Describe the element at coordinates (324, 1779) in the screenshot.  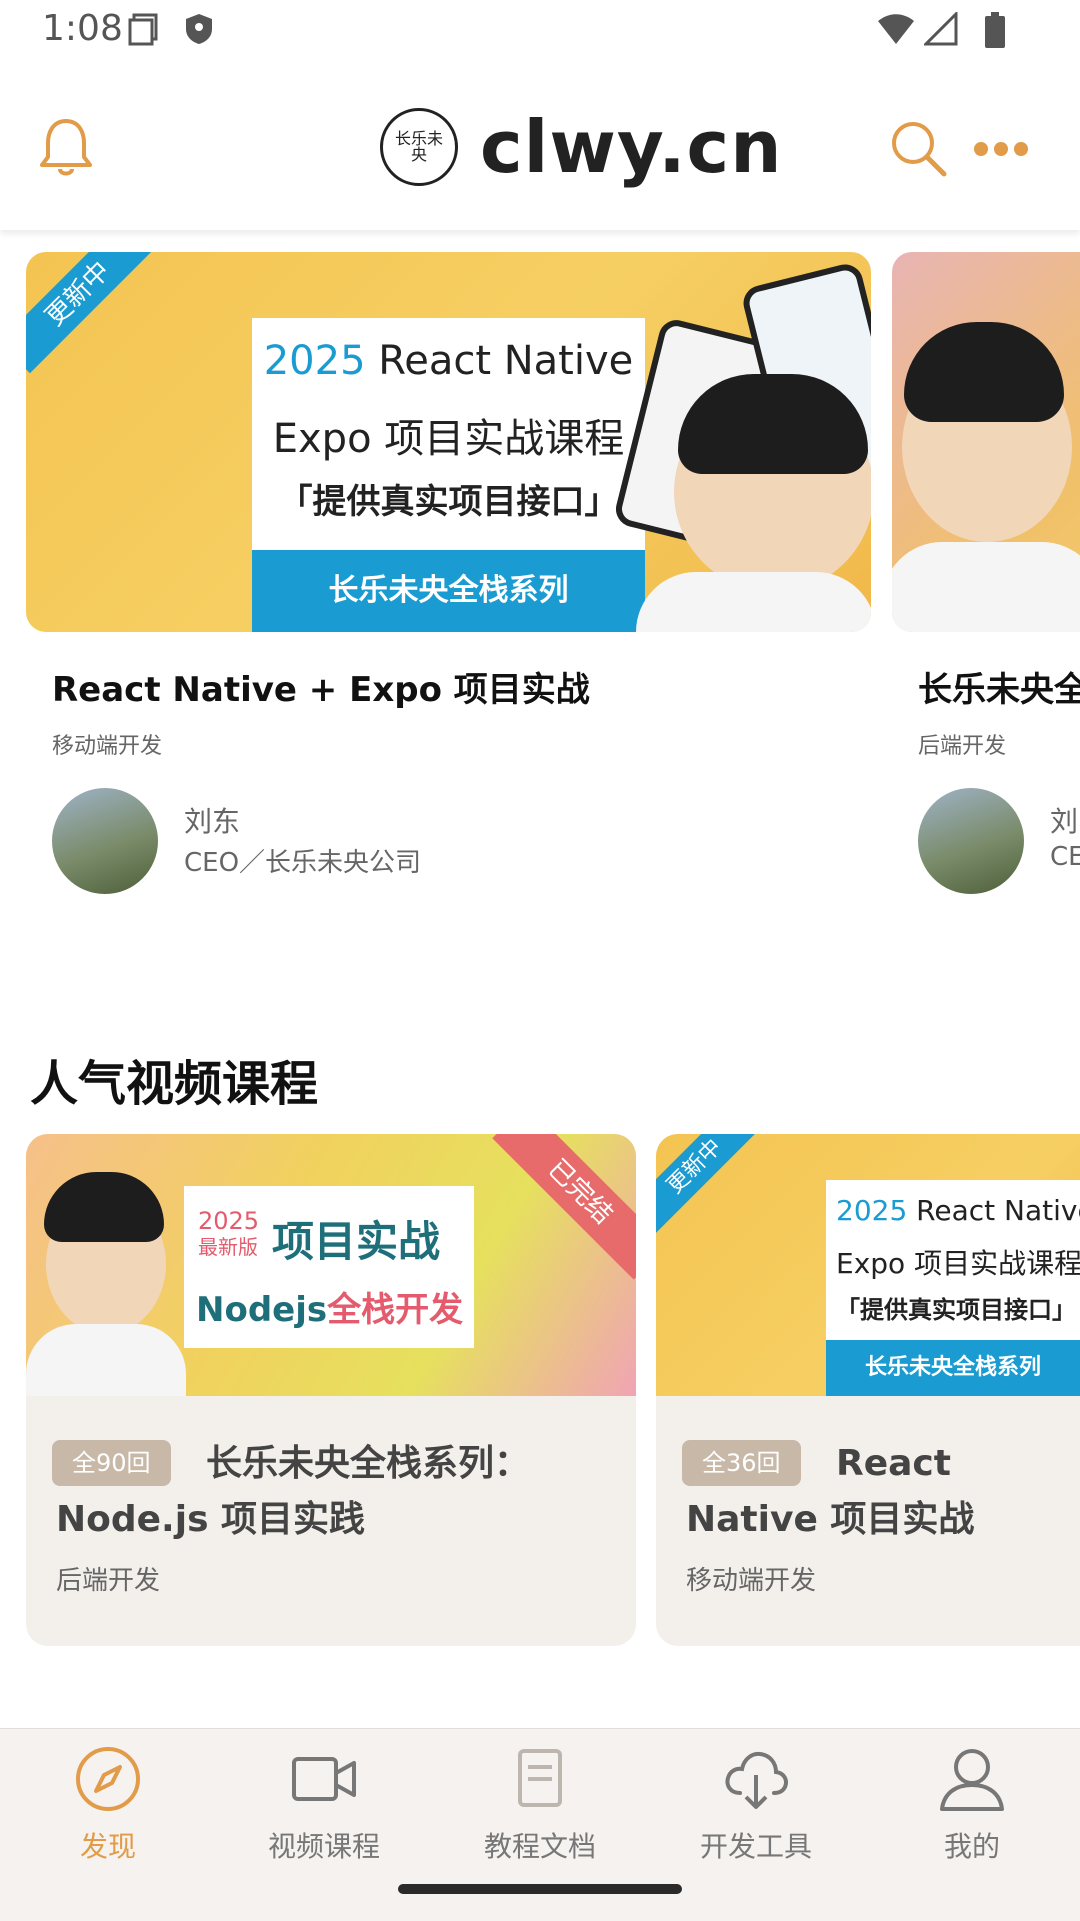
I see `video-camera-icon` at that location.